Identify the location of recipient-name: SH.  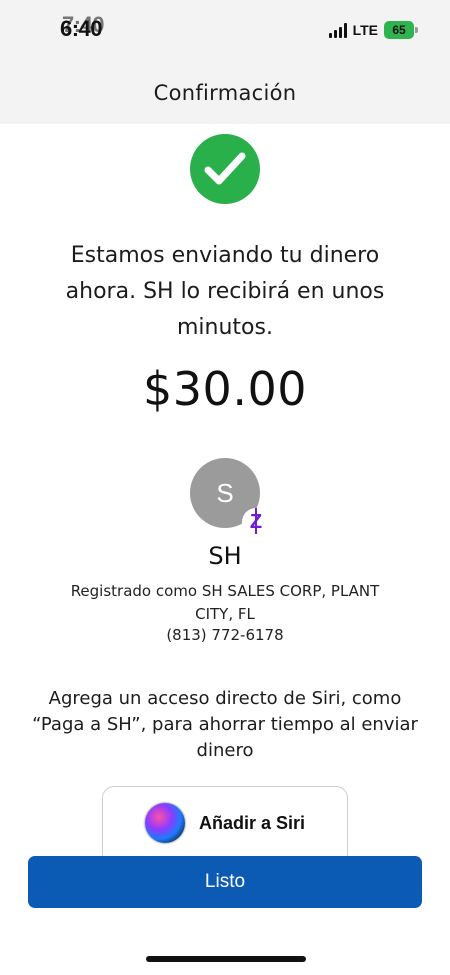
(225, 556).